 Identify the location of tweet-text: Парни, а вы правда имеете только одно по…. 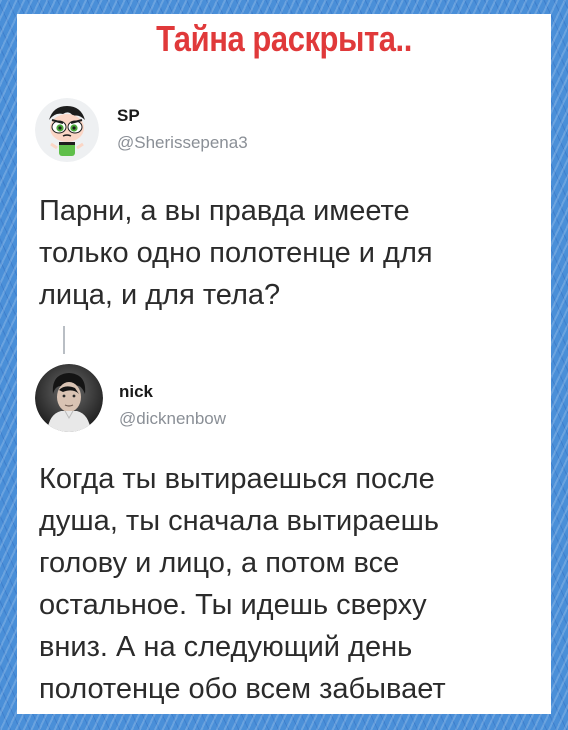
(236, 253).